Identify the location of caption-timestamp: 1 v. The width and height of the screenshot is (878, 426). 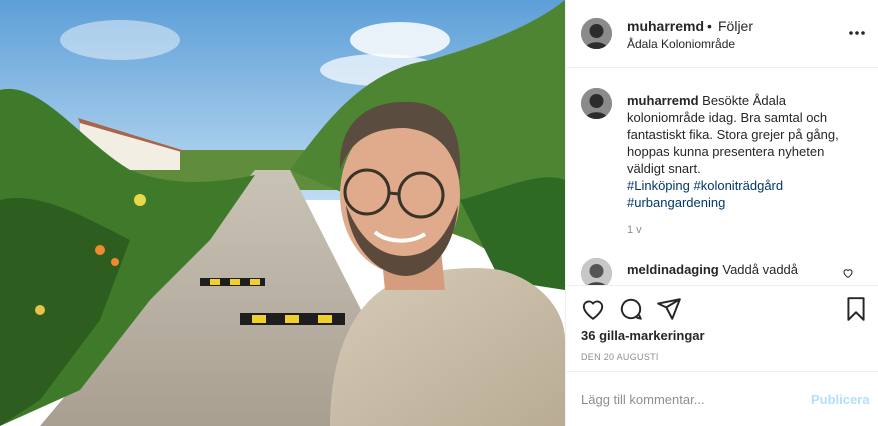
(634, 230).